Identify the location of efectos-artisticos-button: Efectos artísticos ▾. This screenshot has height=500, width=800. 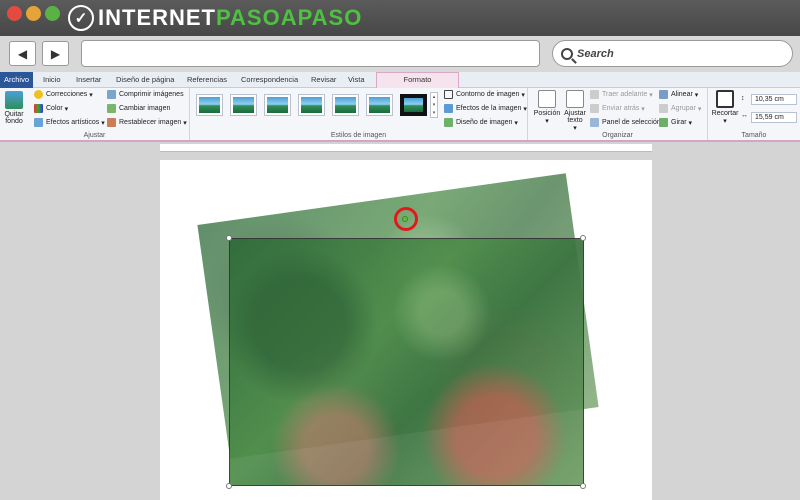
(69, 122).